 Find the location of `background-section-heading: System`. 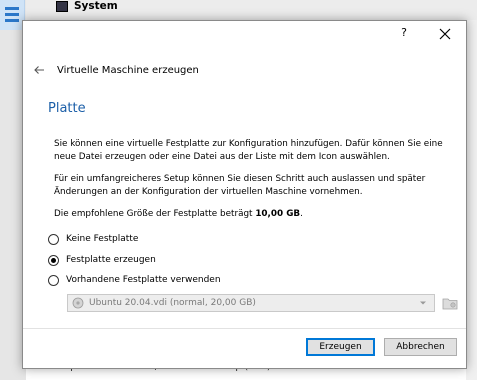

background-section-heading: System is located at coordinates (87, 6).